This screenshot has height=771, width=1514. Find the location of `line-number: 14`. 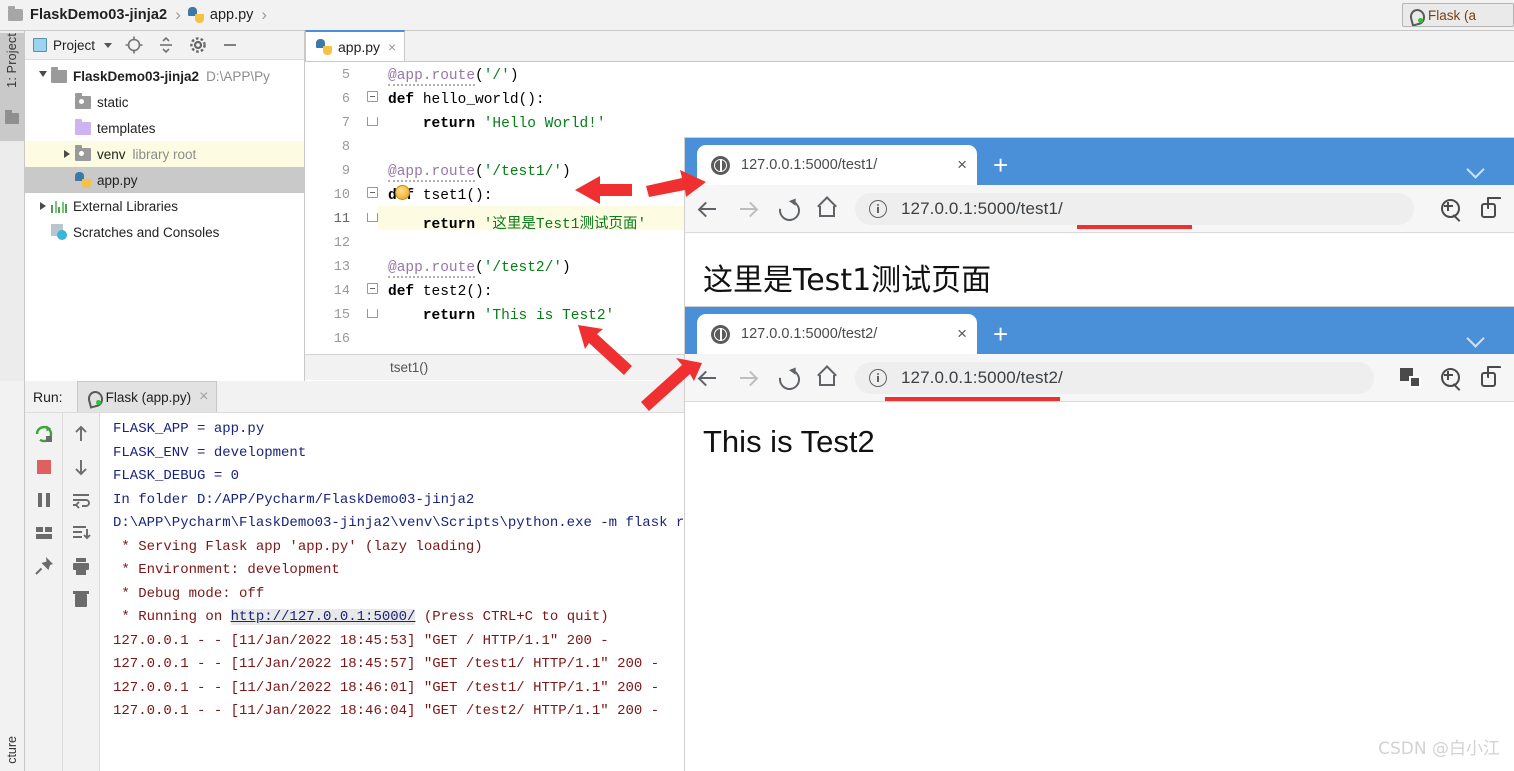

line-number: 14 is located at coordinates (341, 291).